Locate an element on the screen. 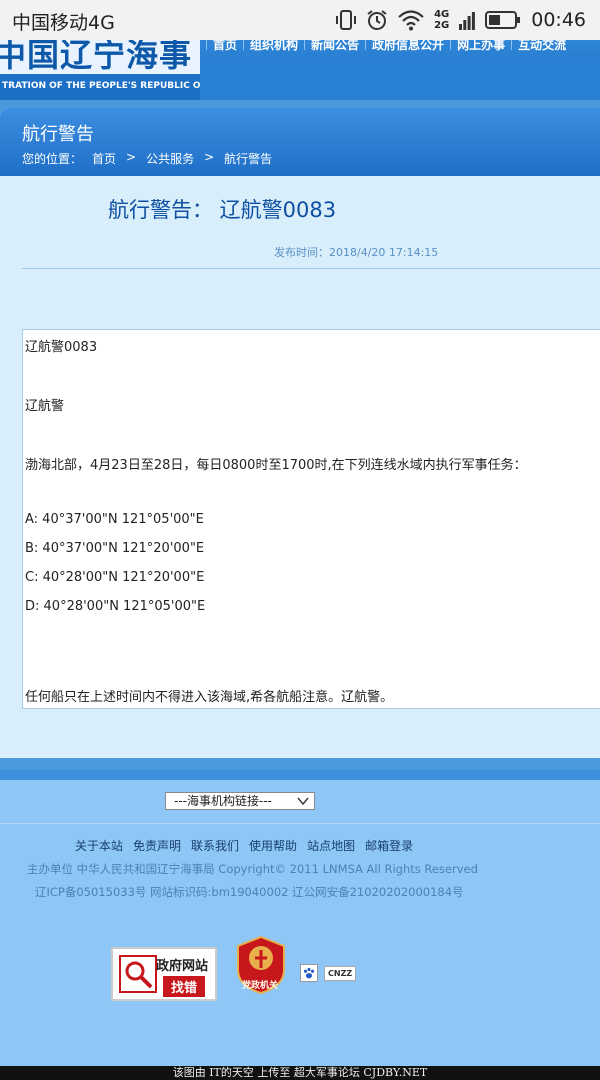 Image resolution: width=600 pixels, height=1080 pixels. site-logo: 中国辽宁海事局 is located at coordinates (100, 57).